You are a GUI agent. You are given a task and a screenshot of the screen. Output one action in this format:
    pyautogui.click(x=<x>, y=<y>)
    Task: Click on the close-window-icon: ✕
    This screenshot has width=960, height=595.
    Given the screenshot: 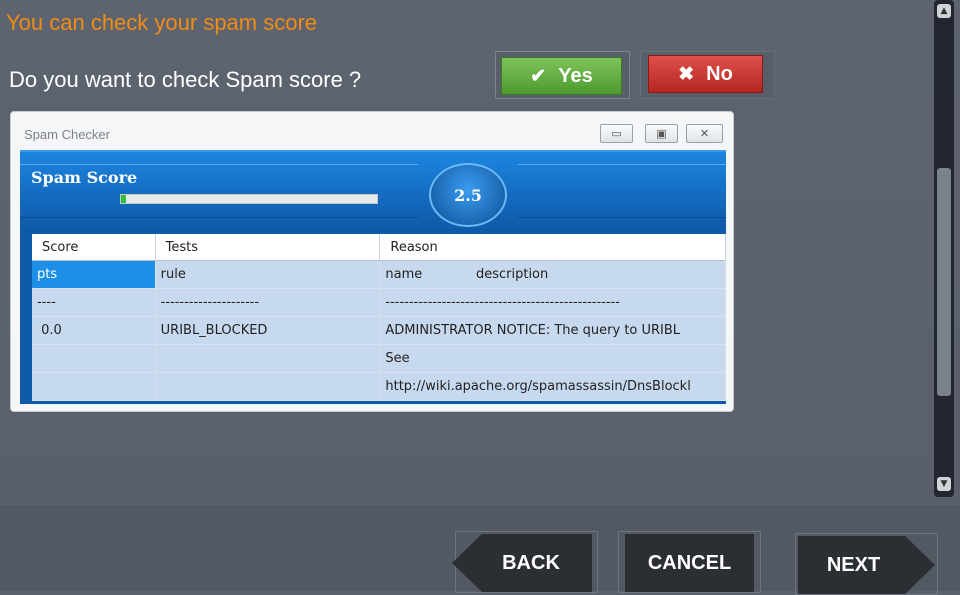 What is the action you would take?
    pyautogui.click(x=704, y=133)
    